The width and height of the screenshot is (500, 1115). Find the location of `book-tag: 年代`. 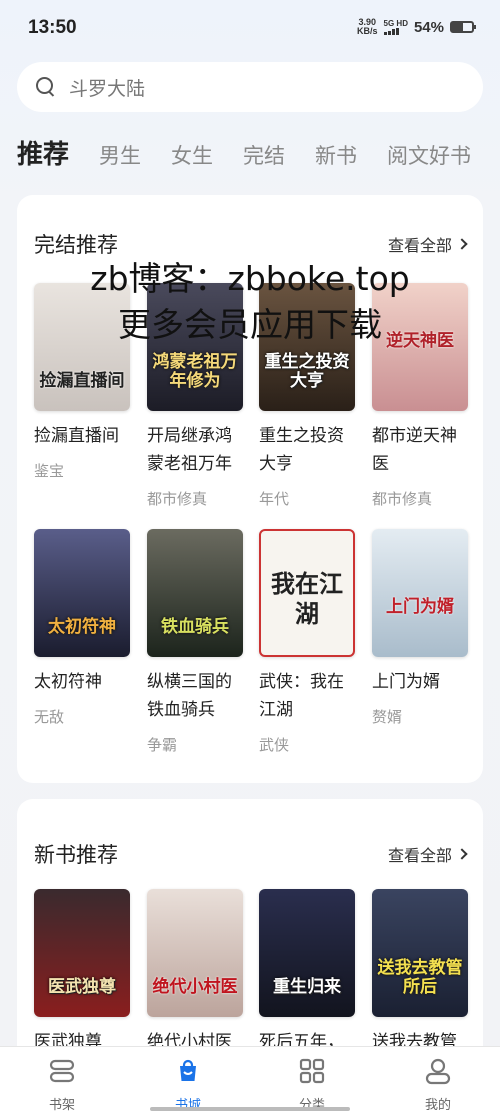

book-tag: 年代 is located at coordinates (274, 499).